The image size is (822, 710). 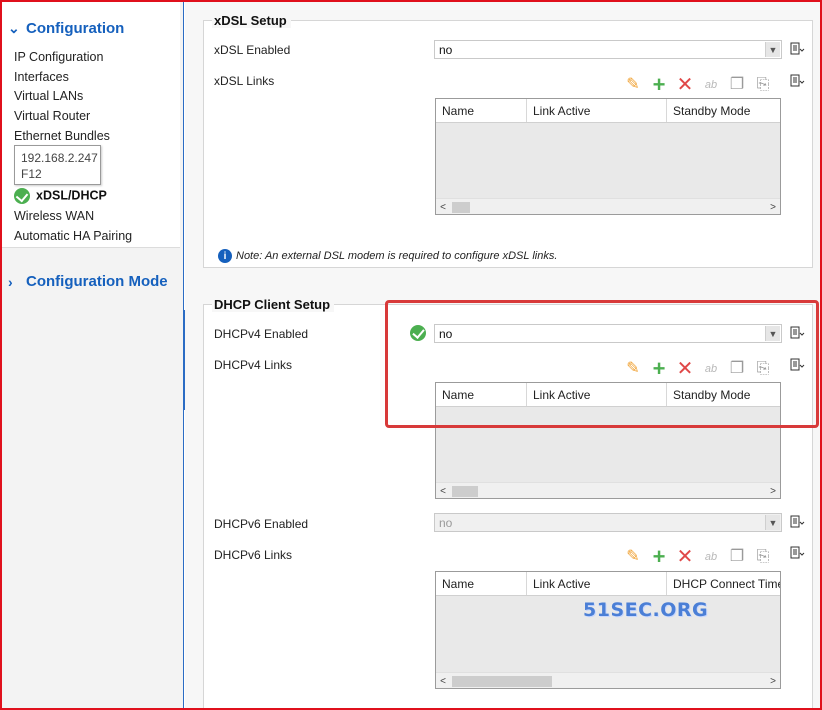 I want to click on dhcpv6-links-toolbar: ✎ + ✕ ab ❐ ⎘, so click(x=698, y=557).